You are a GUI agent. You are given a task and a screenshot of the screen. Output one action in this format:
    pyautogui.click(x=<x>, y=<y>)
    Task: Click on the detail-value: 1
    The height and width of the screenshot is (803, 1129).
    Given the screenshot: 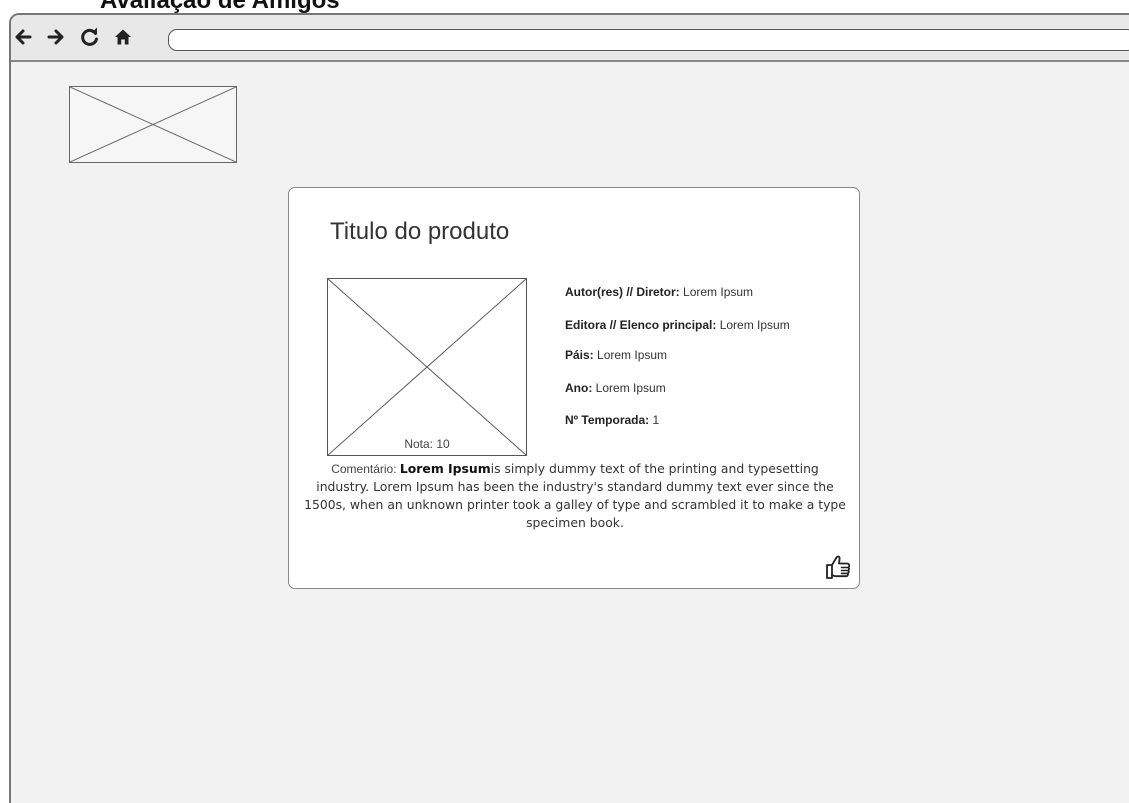 What is the action you would take?
    pyautogui.click(x=656, y=420)
    